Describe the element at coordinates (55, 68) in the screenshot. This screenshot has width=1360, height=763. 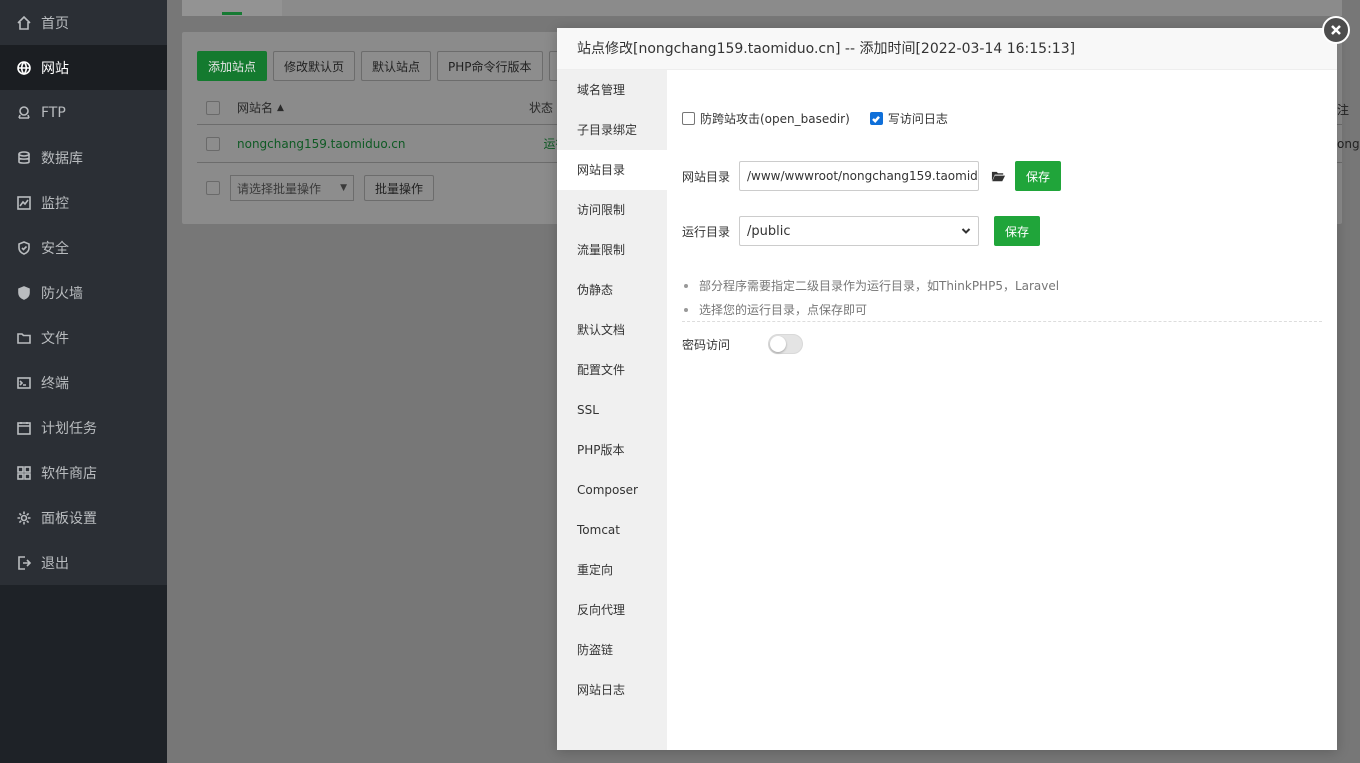
I see `sidebar-item-label: 网站` at that location.